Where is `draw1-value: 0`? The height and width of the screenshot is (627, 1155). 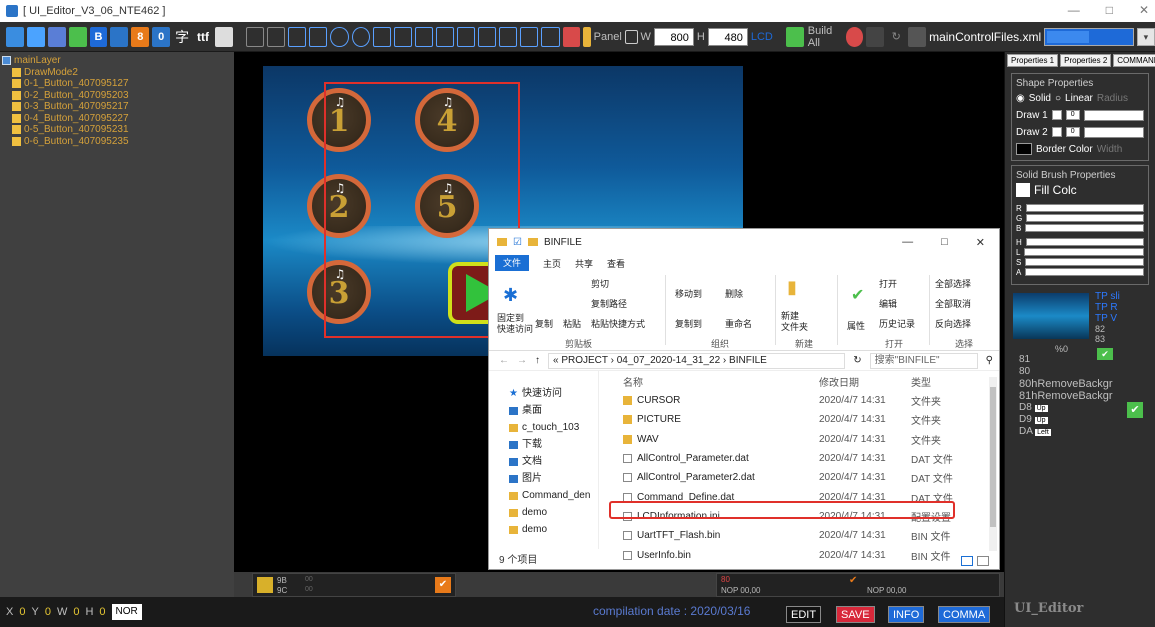 draw1-value: 0 is located at coordinates (1072, 115).